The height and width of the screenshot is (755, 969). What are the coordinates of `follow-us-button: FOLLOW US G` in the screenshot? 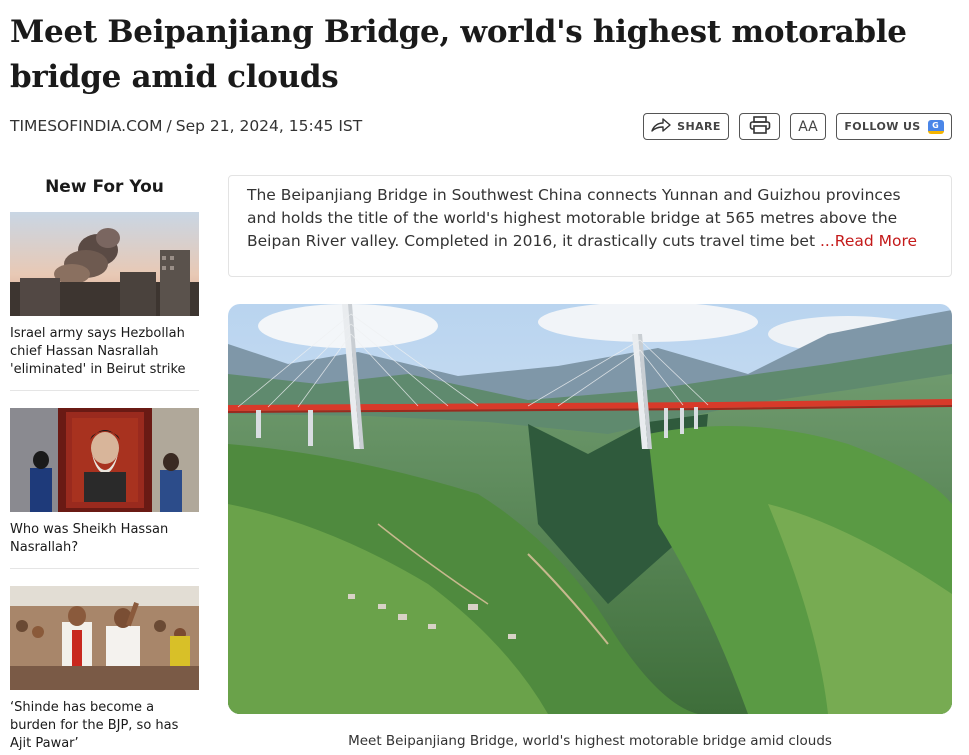 It's located at (894, 126).